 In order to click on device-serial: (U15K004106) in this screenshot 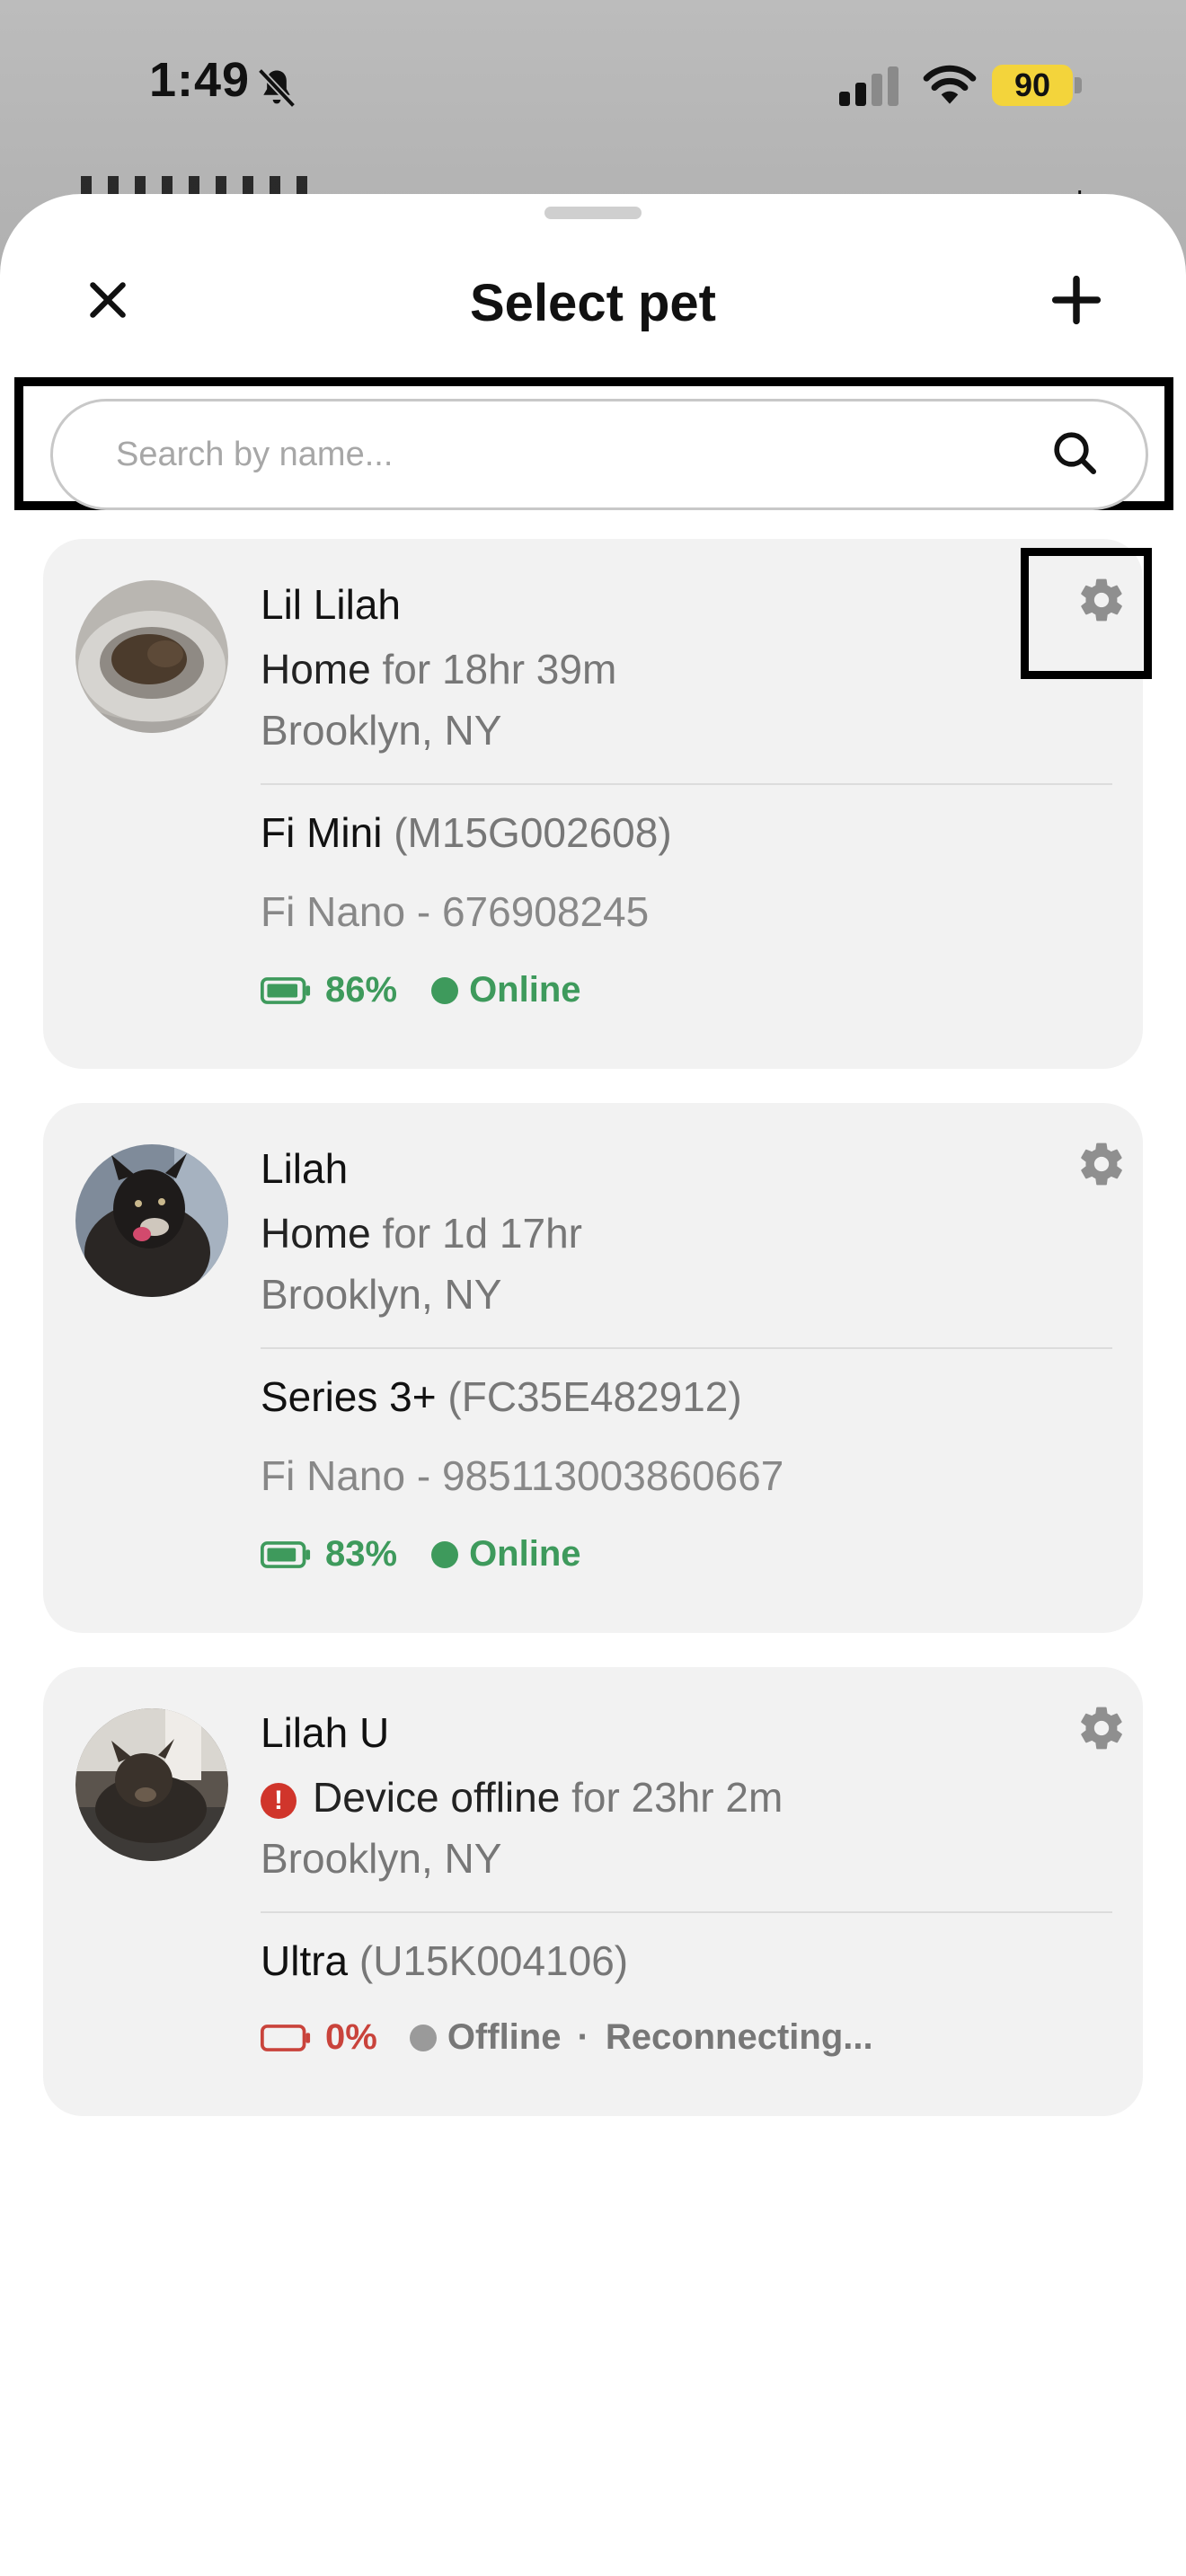, I will do `click(493, 1960)`.